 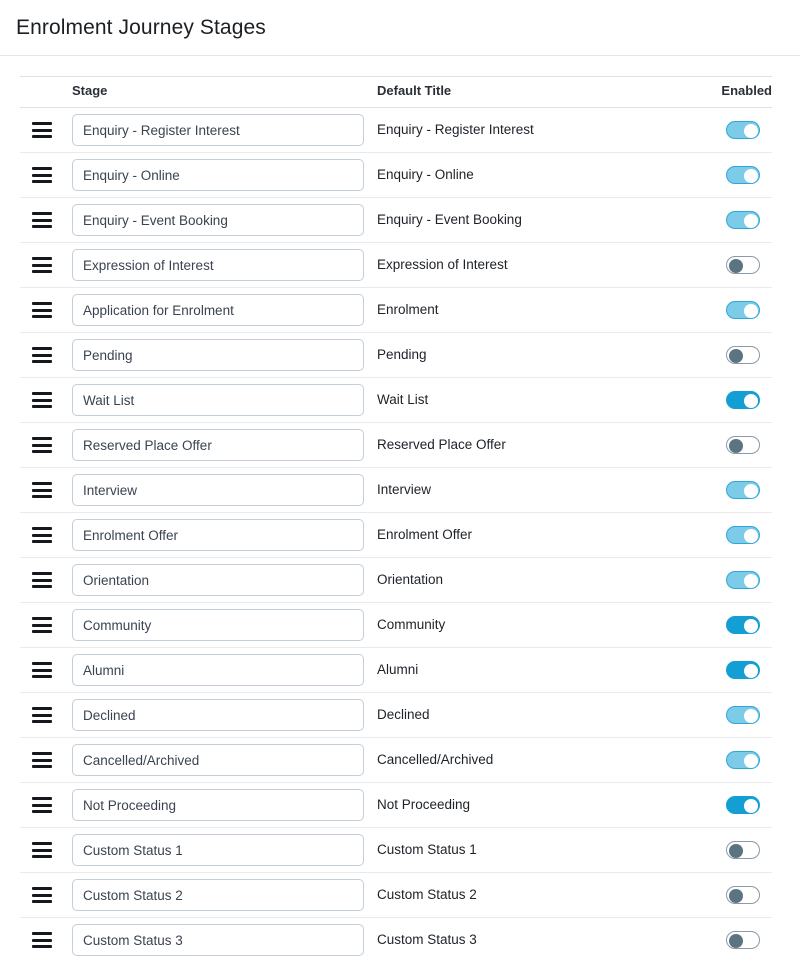 What do you see at coordinates (427, 849) in the screenshot?
I see `default-title-text: Custom Status 1` at bounding box center [427, 849].